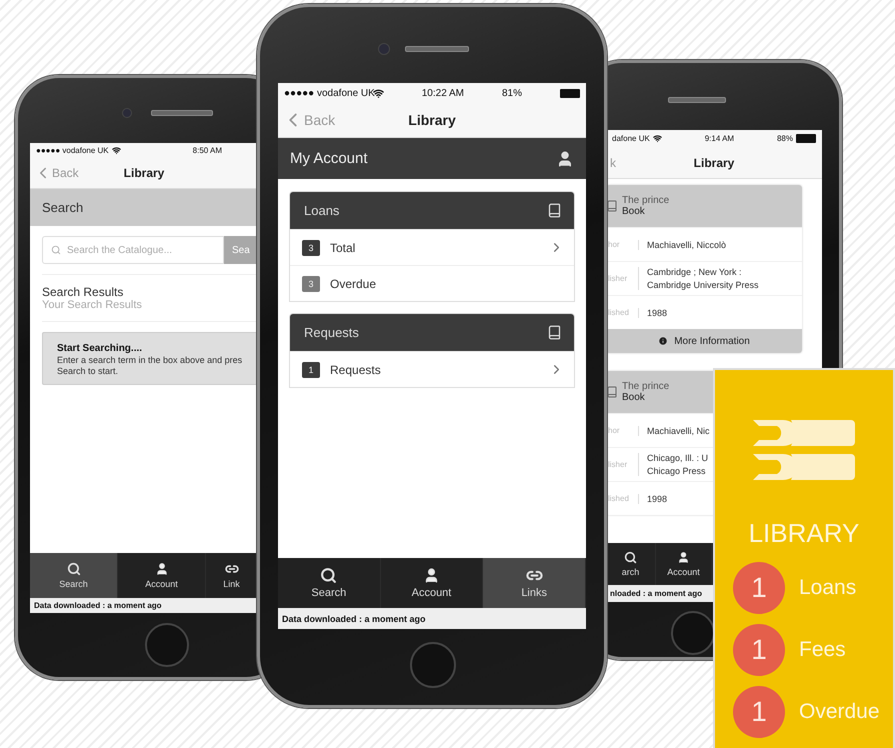 The width and height of the screenshot is (895, 748). I want to click on row-label: Total, so click(343, 247).